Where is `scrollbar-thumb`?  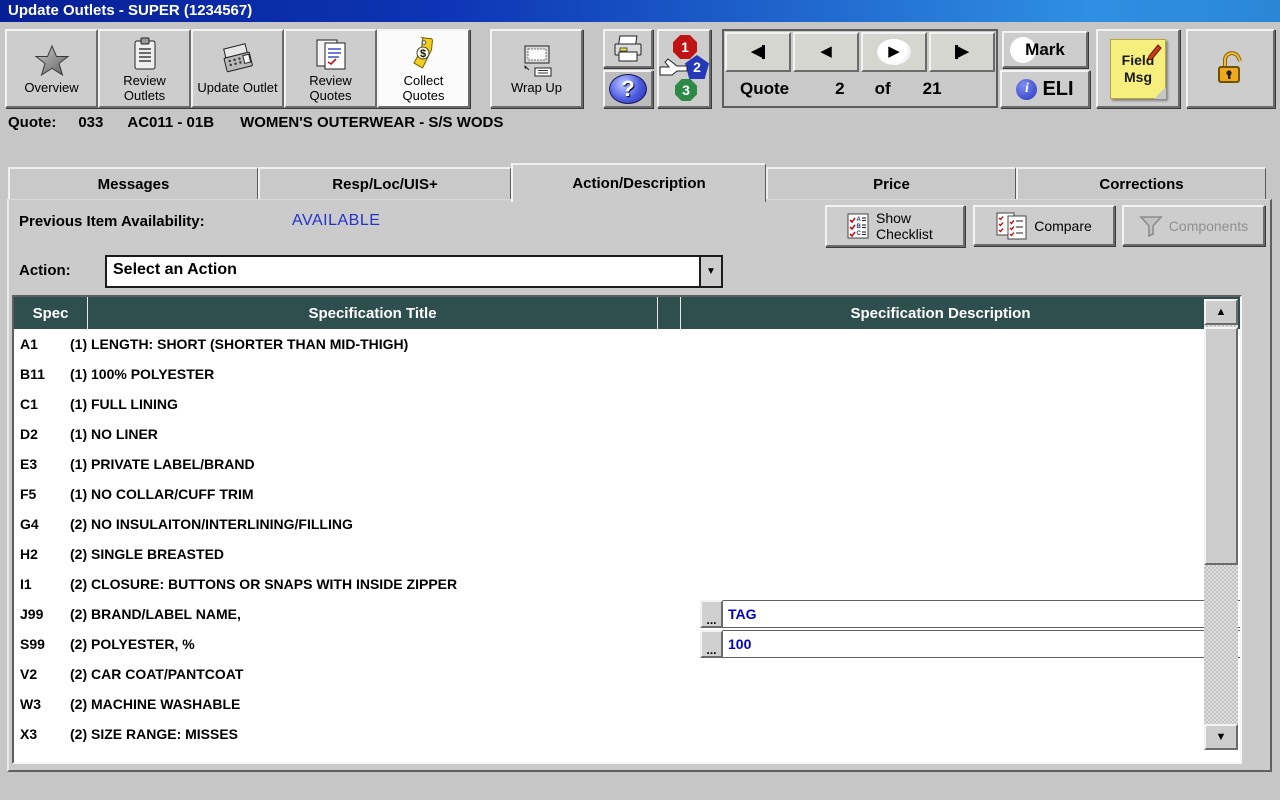 scrollbar-thumb is located at coordinates (1221, 446).